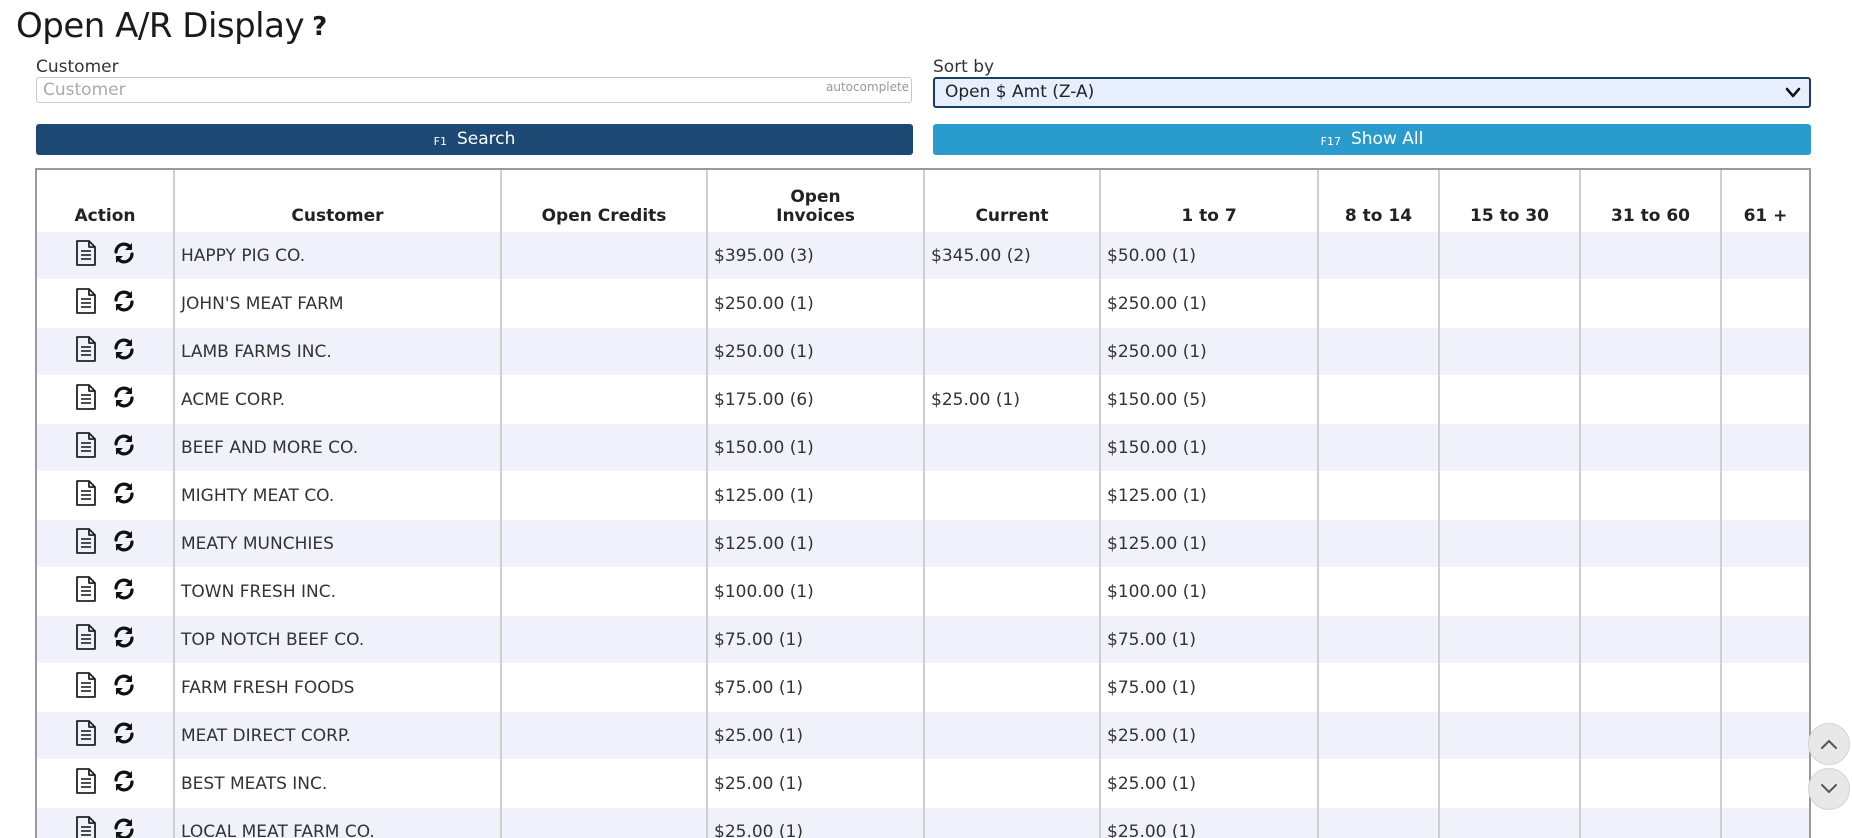 The width and height of the screenshot is (1852, 838). Describe the element at coordinates (1829, 789) in the screenshot. I see `scroll-down-button` at that location.